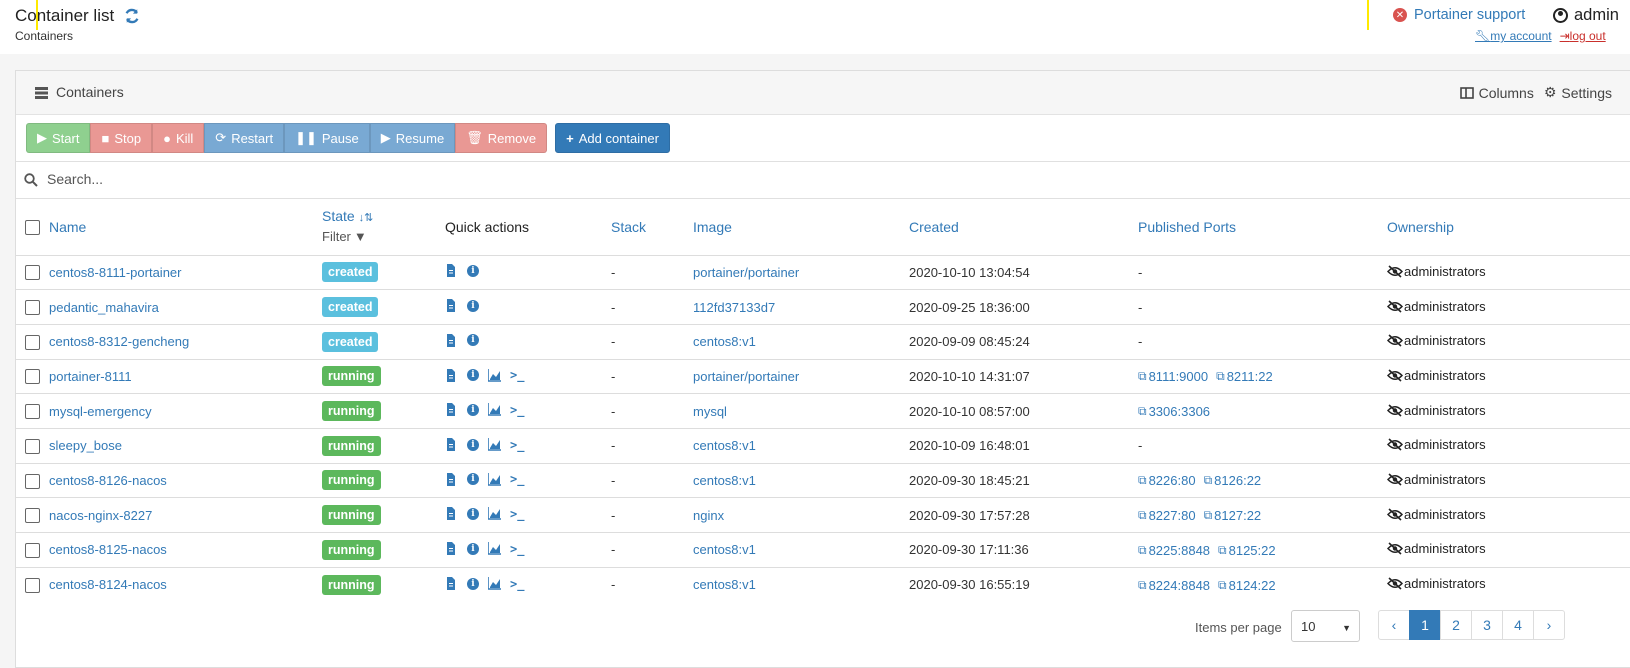 The width and height of the screenshot is (1630, 668). Describe the element at coordinates (412, 138) in the screenshot. I see `resume-button: ▶ Resume` at that location.